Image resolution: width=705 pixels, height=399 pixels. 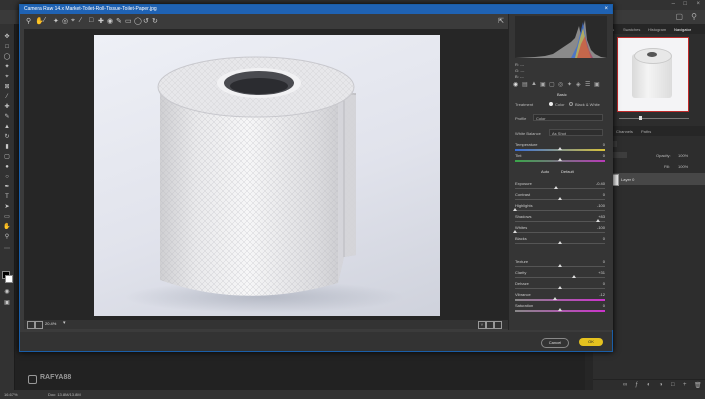 What do you see at coordinates (657, 29) in the screenshot?
I see `tab-histogram: Histogram` at bounding box center [657, 29].